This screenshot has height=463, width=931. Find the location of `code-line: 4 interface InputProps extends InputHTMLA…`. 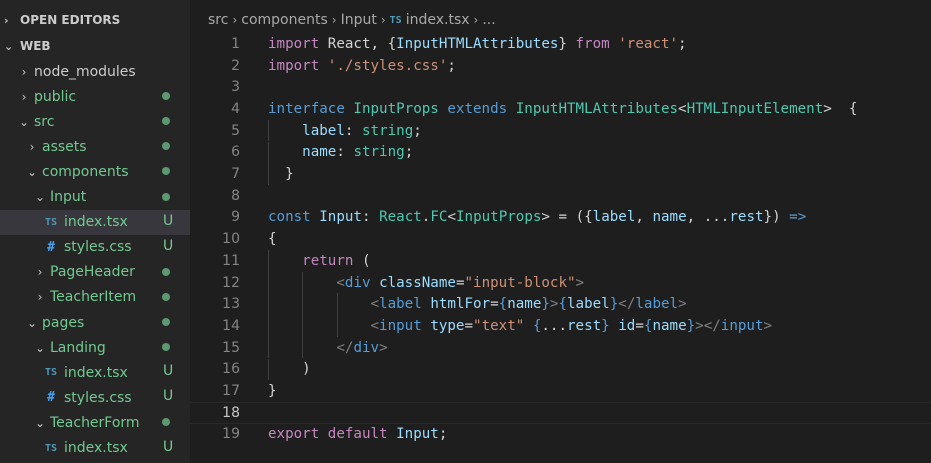

code-line: 4 interface InputProps extends InputHTMLA… is located at coordinates (560, 109).